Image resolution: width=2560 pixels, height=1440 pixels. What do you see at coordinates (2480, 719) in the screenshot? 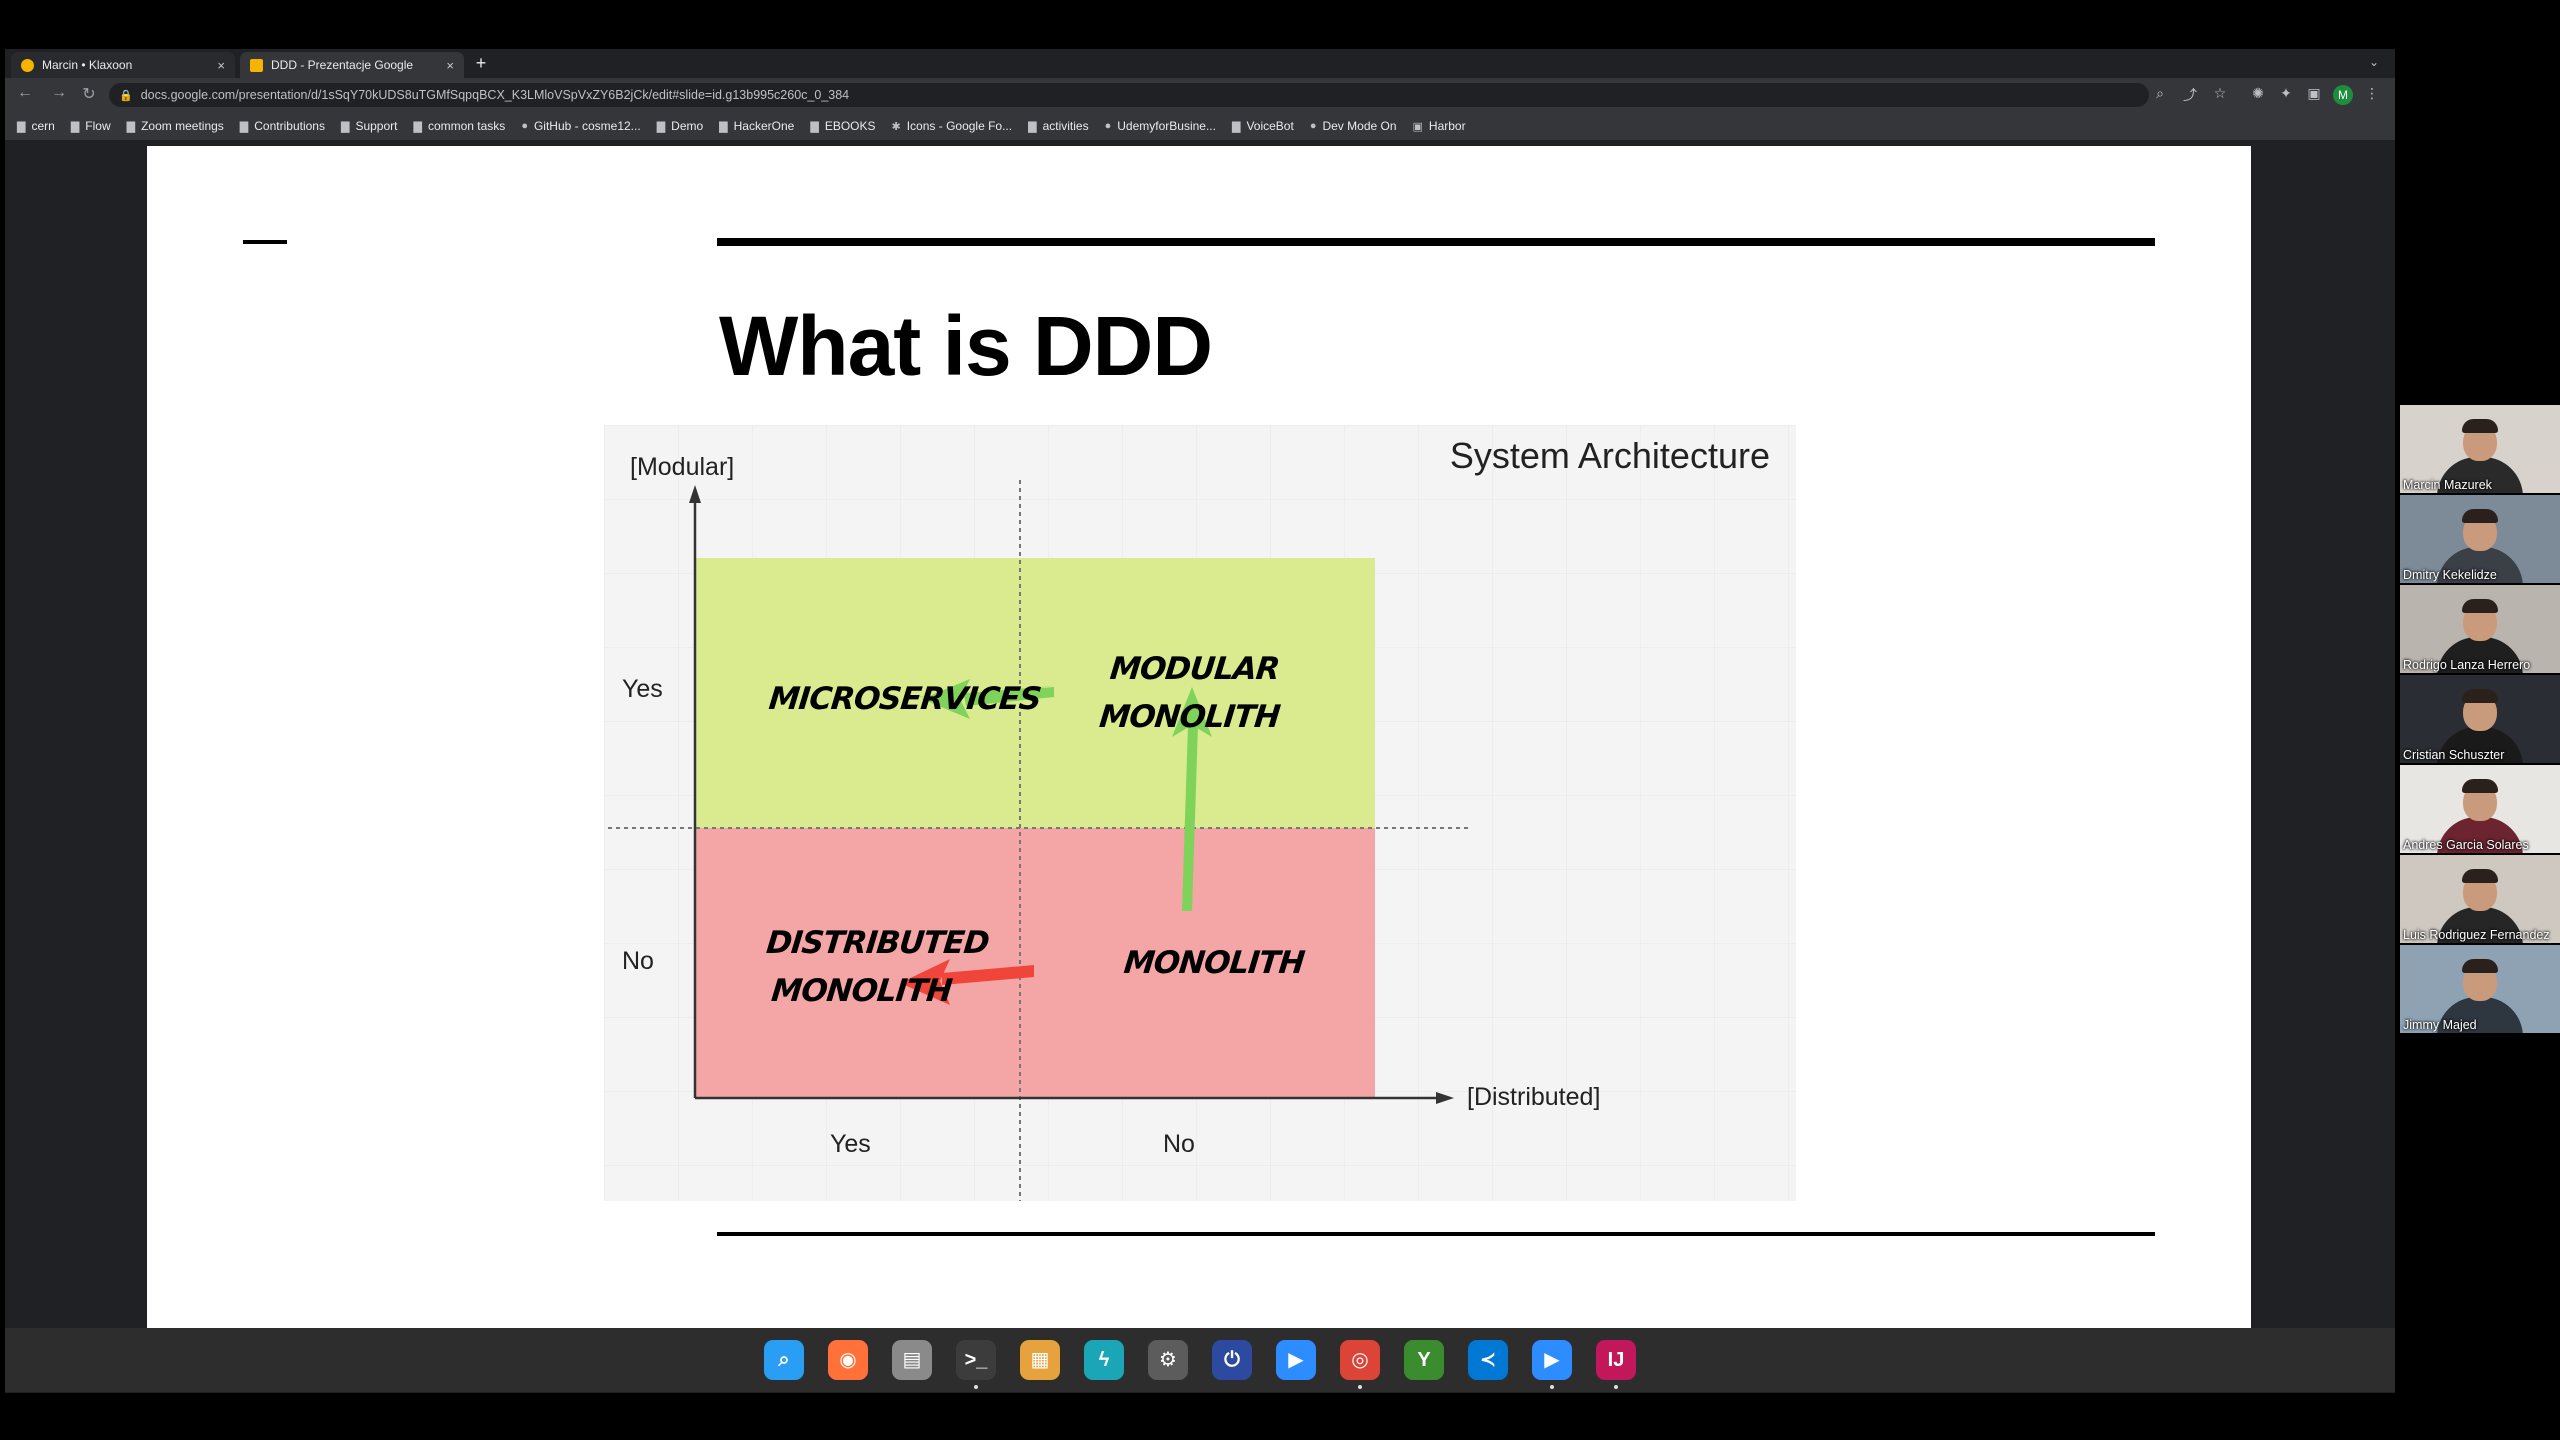
I see `participant-video-tile: Cristian Schuszter` at bounding box center [2480, 719].